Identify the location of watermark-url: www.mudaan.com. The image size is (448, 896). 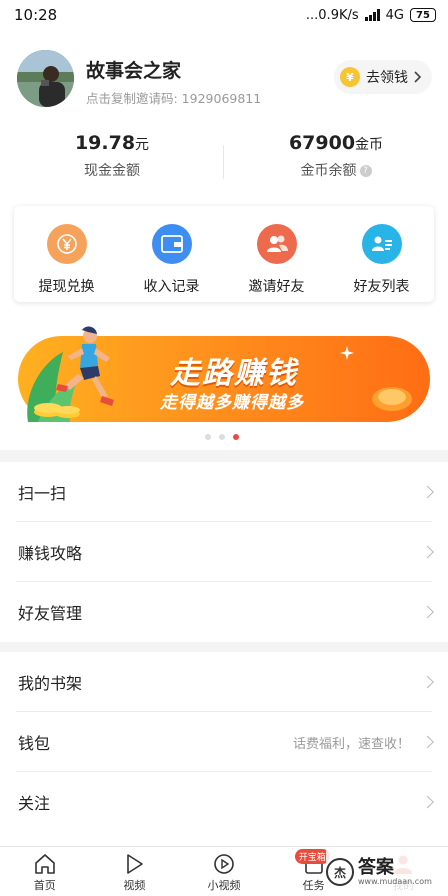
(395, 881).